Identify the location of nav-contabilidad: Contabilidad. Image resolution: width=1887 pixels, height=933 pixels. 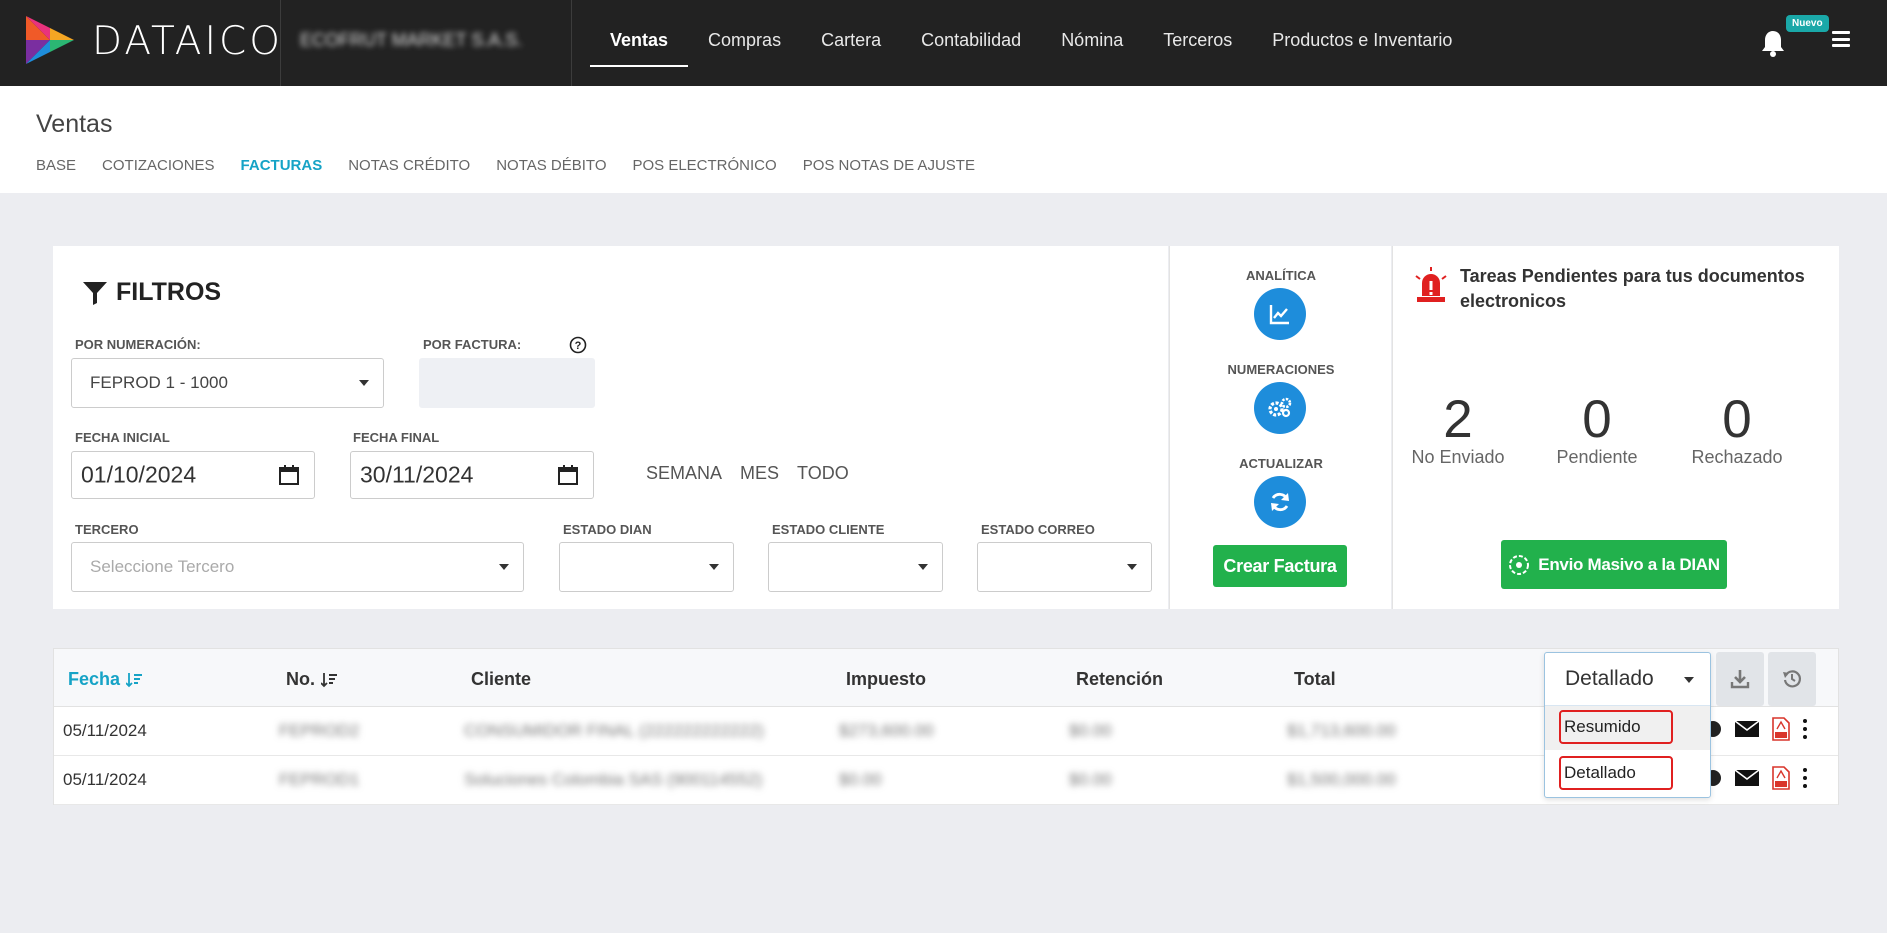
(971, 43).